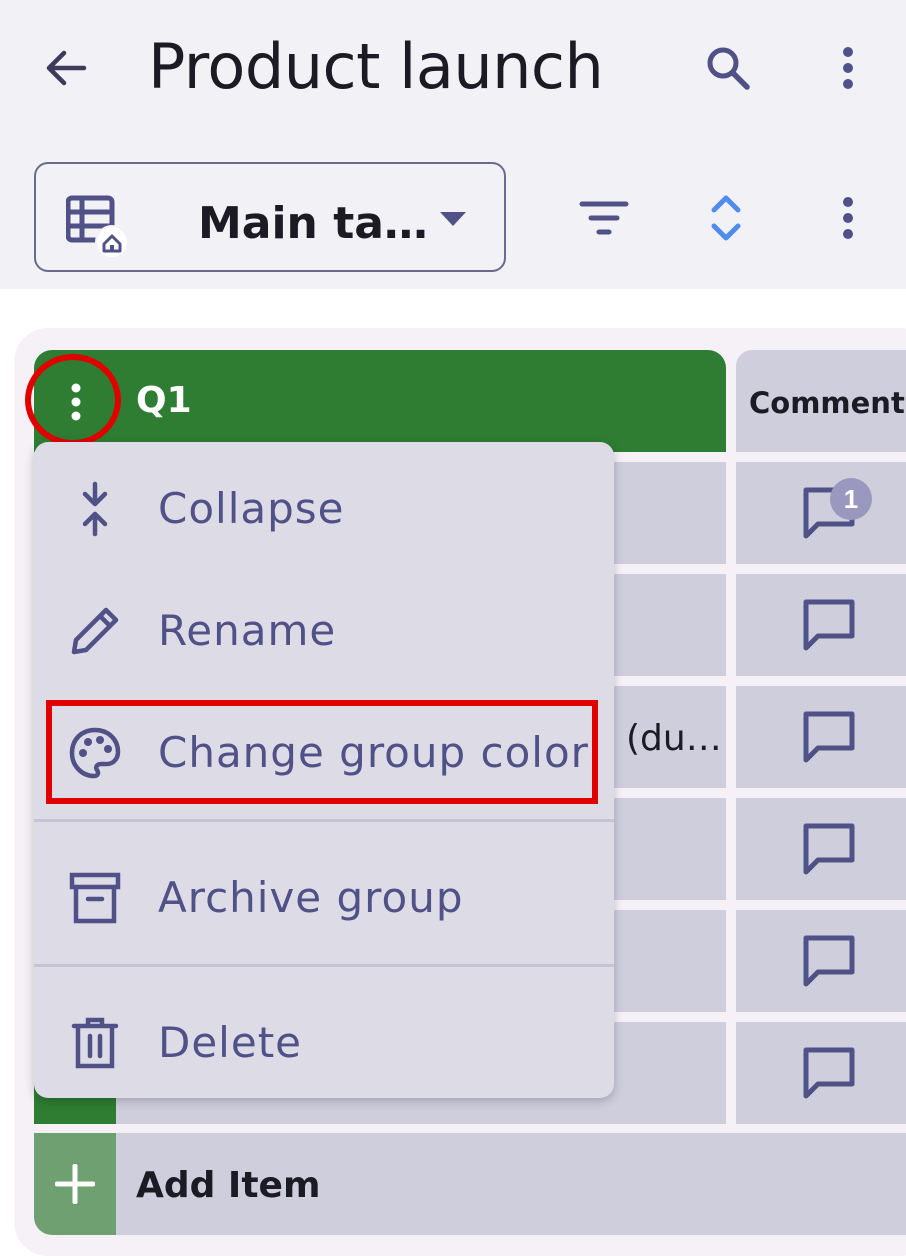 Image resolution: width=906 pixels, height=1256 pixels. Describe the element at coordinates (247, 630) in the screenshot. I see `menu-item-label: Rename` at that location.